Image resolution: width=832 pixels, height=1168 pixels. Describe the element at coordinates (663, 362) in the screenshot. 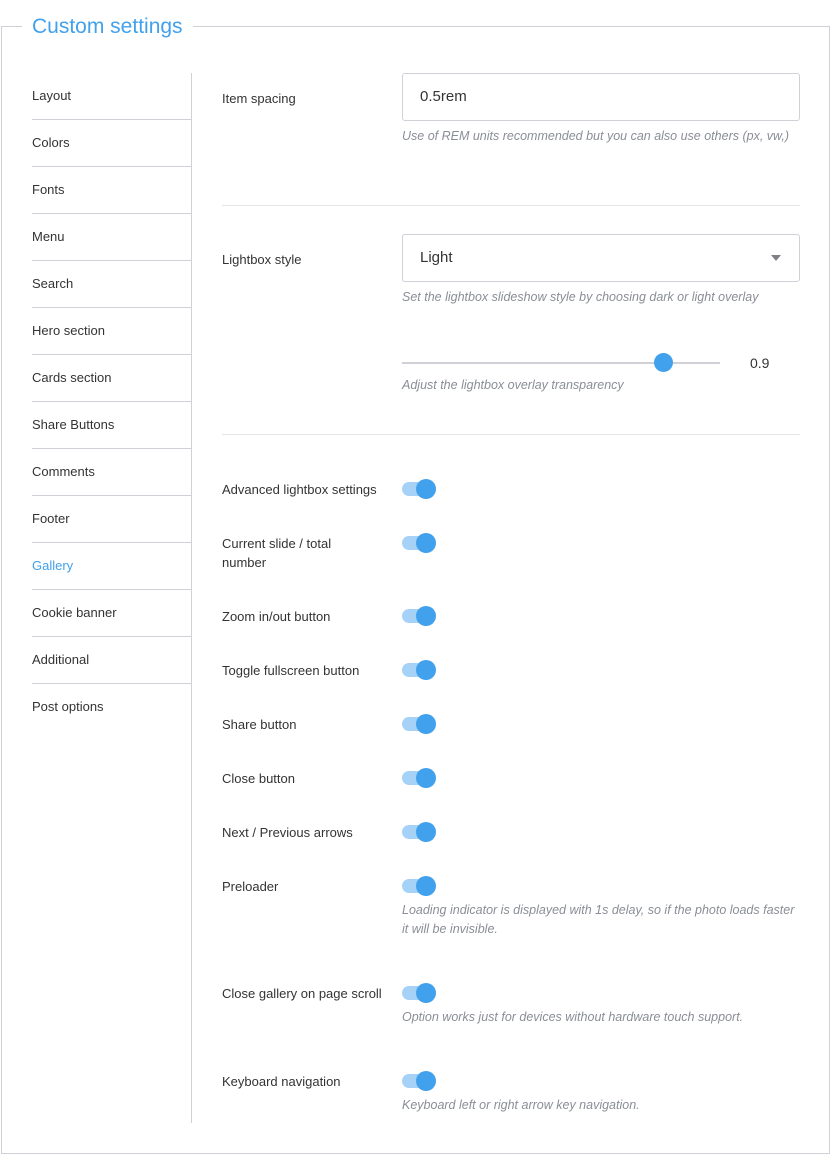

I see `overlay-transparency-slider-thumb` at that location.